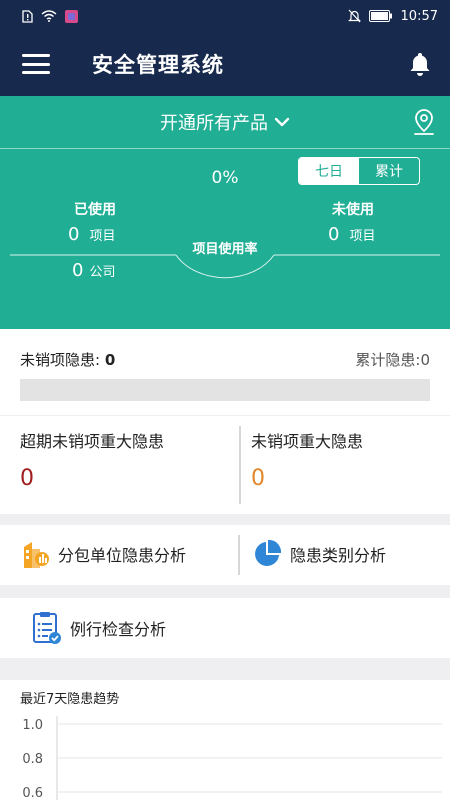 Image resolution: width=450 pixels, height=800 pixels. Describe the element at coordinates (268, 552) in the screenshot. I see `pie-chart-icon` at that location.